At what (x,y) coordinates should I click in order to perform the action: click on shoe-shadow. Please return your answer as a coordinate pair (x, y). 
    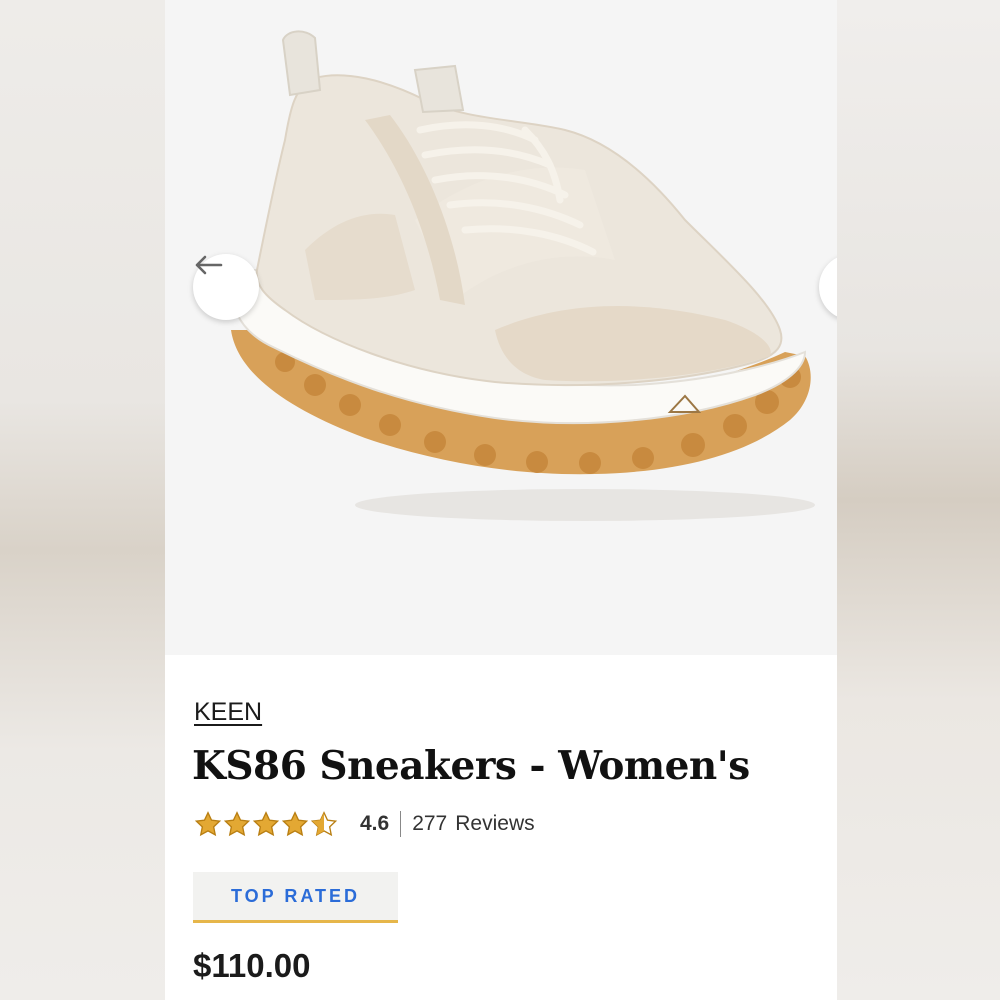
    Looking at the image, I should click on (585, 505).